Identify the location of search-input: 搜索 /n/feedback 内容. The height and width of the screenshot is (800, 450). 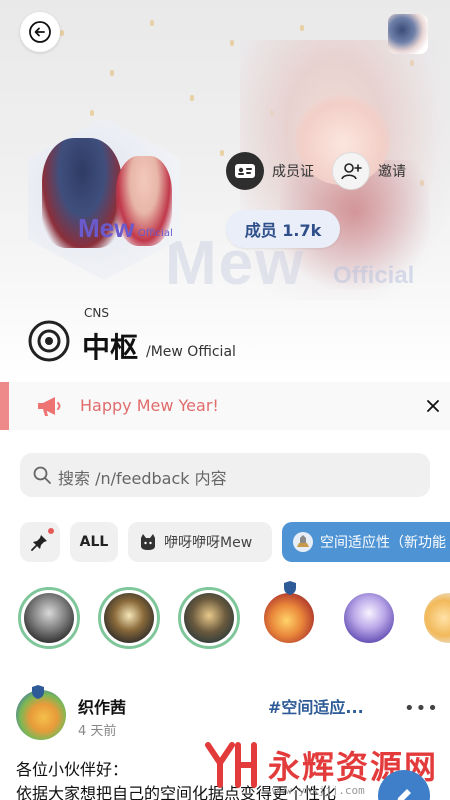
(225, 475).